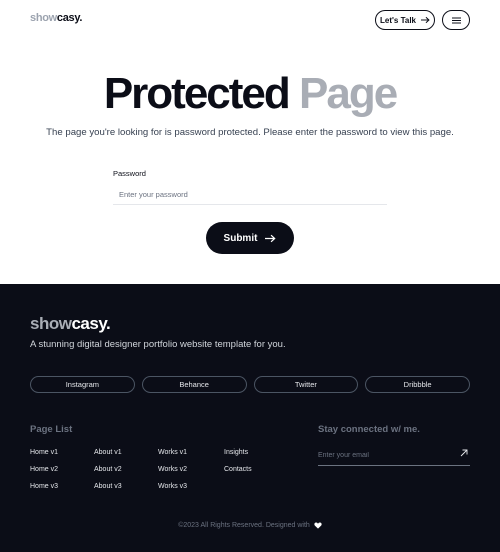 The height and width of the screenshot is (552, 500). What do you see at coordinates (44, 452) in the screenshot?
I see `page-link-home-v1: Home v1` at bounding box center [44, 452].